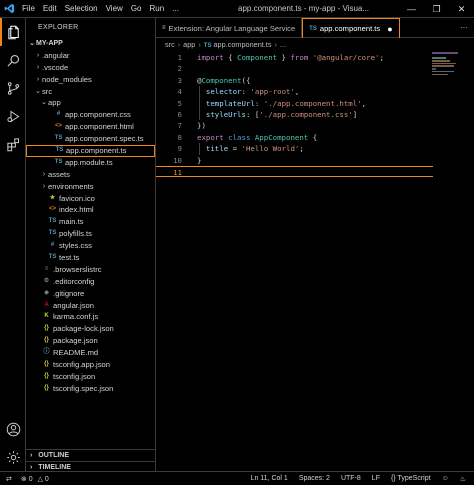 The width and height of the screenshot is (474, 485). I want to click on code-line: 6 styleUrls: ['./app.component.css'], so click(315, 114).